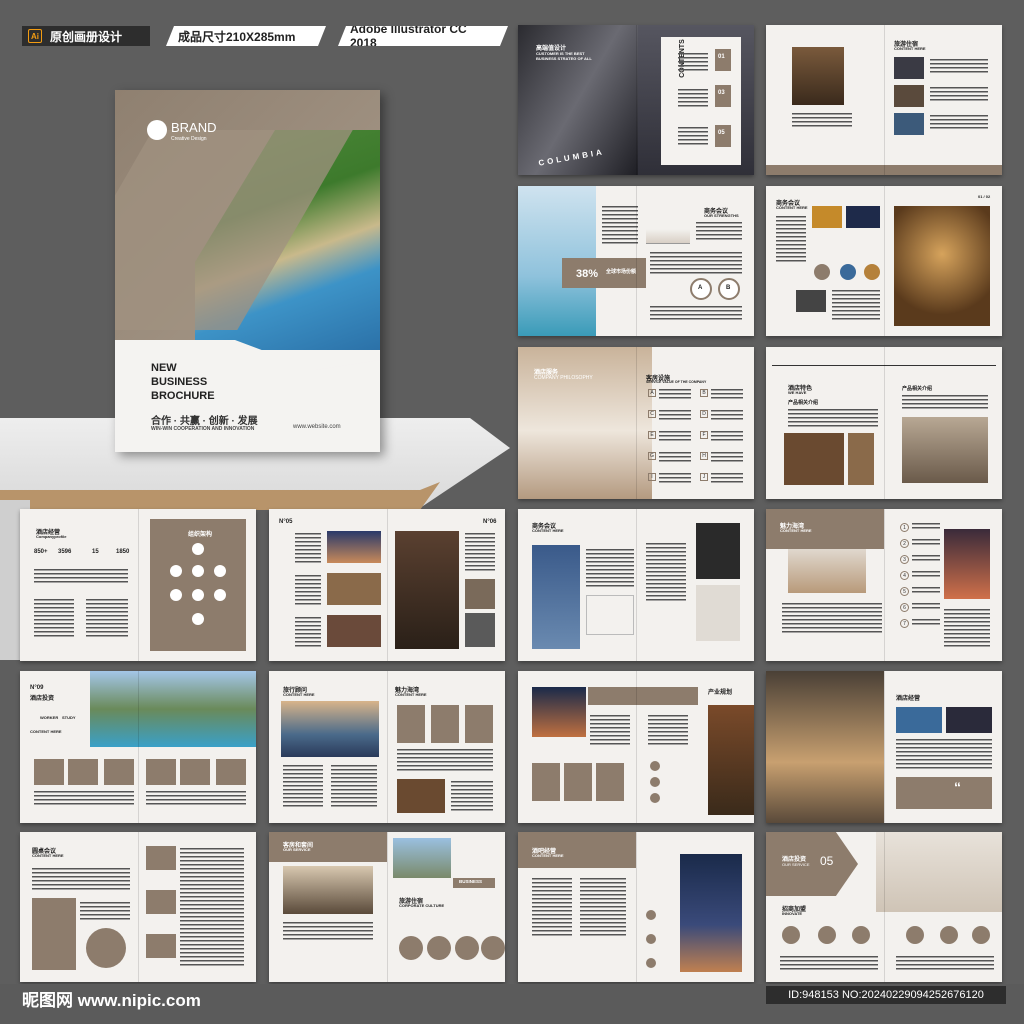 The width and height of the screenshot is (1024, 1024). What do you see at coordinates (51, 536) in the screenshot?
I see `page-subtitle: Companyprofile` at bounding box center [51, 536].